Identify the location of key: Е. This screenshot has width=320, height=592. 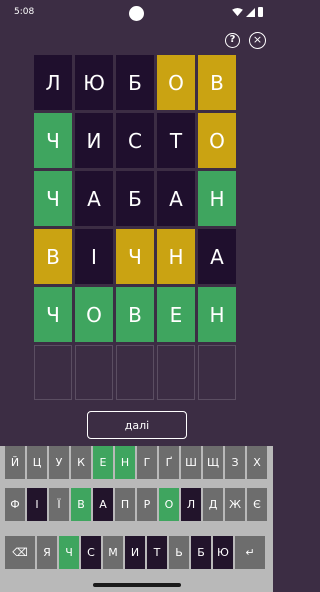
(103, 462).